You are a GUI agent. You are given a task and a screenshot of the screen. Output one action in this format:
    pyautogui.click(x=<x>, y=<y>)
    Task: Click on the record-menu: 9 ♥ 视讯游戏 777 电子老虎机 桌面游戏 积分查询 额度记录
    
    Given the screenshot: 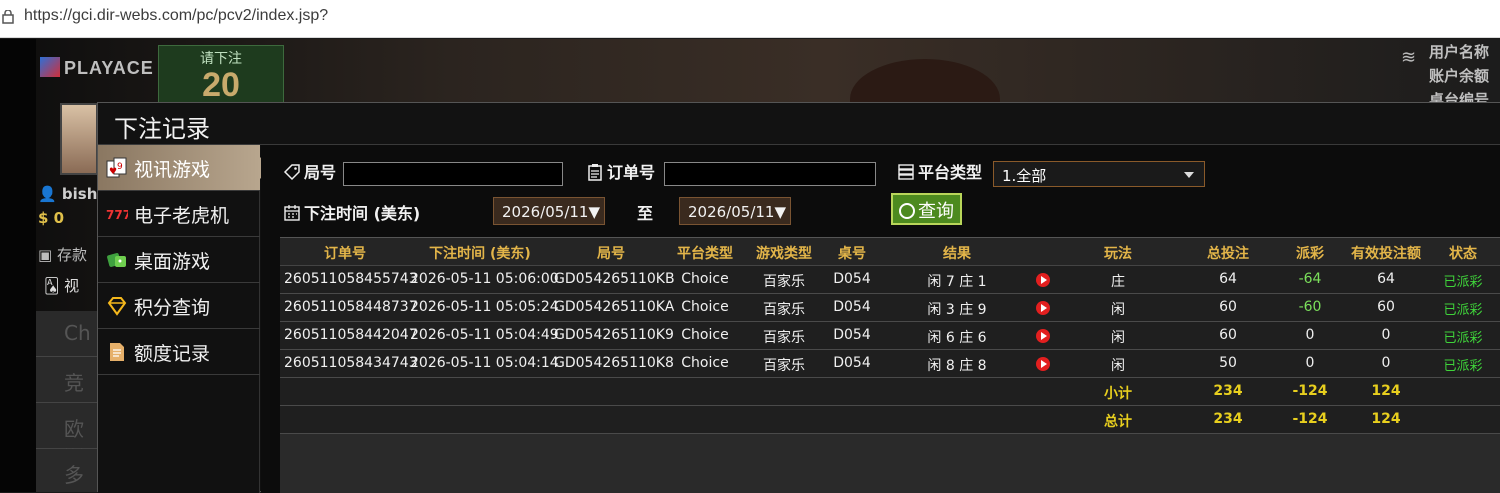 What is the action you would take?
    pyautogui.click(x=184, y=319)
    